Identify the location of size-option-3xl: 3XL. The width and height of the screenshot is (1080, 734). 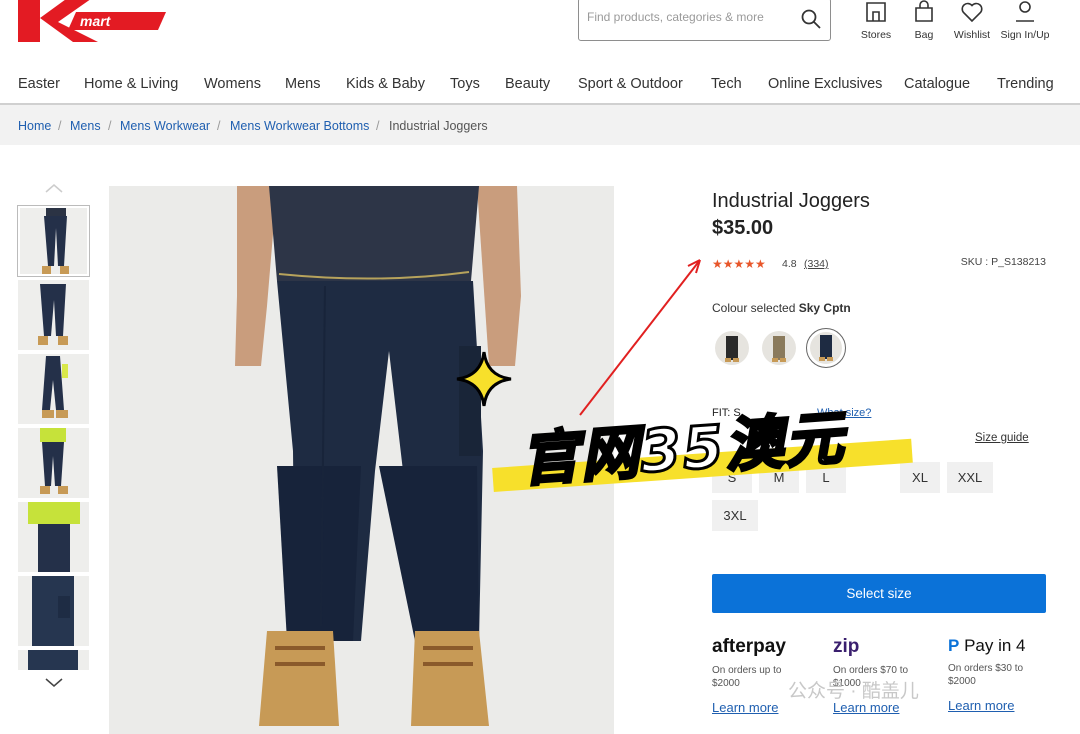
(735, 515).